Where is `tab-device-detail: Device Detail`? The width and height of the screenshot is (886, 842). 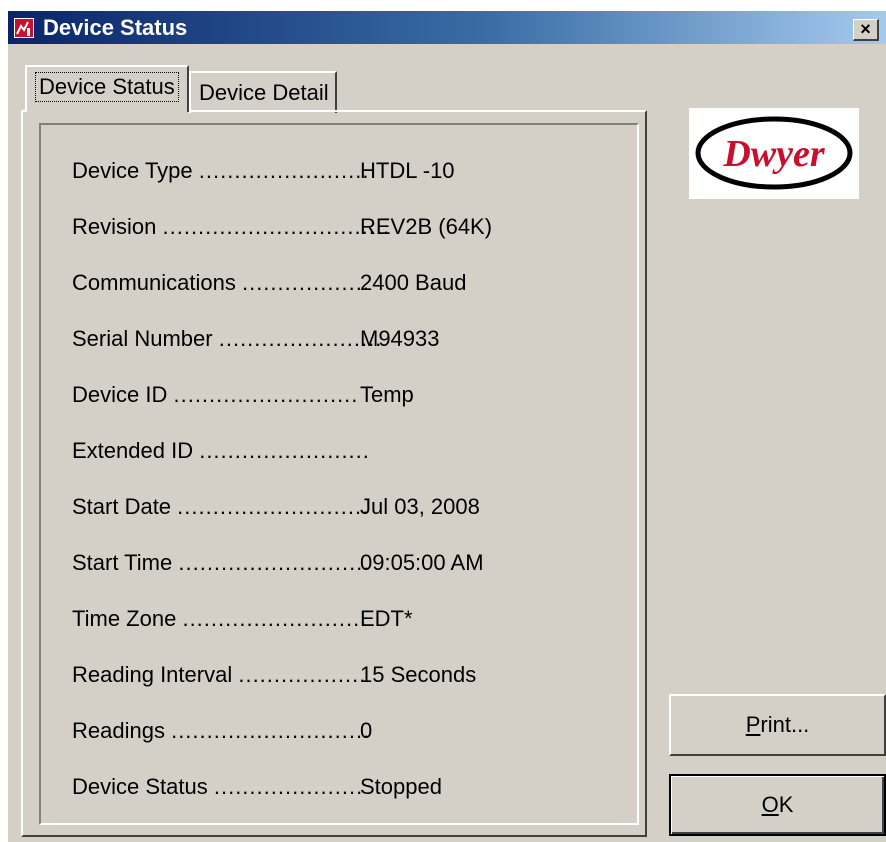 tab-device-detail: Device Detail is located at coordinates (263, 92).